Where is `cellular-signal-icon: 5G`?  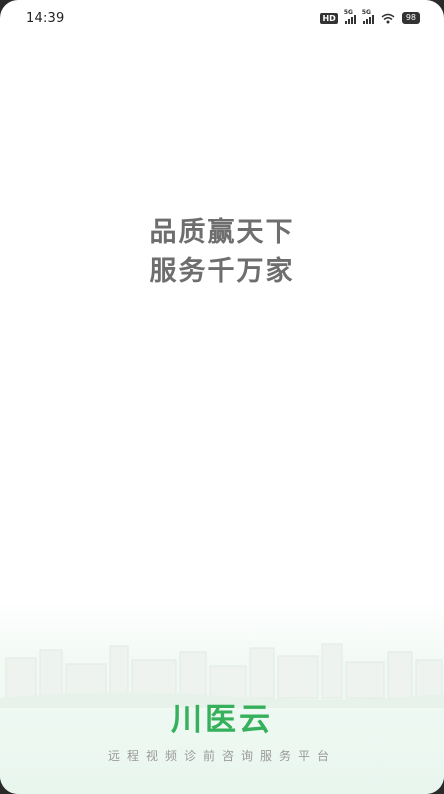
cellular-signal-icon: 5G is located at coordinates (350, 16).